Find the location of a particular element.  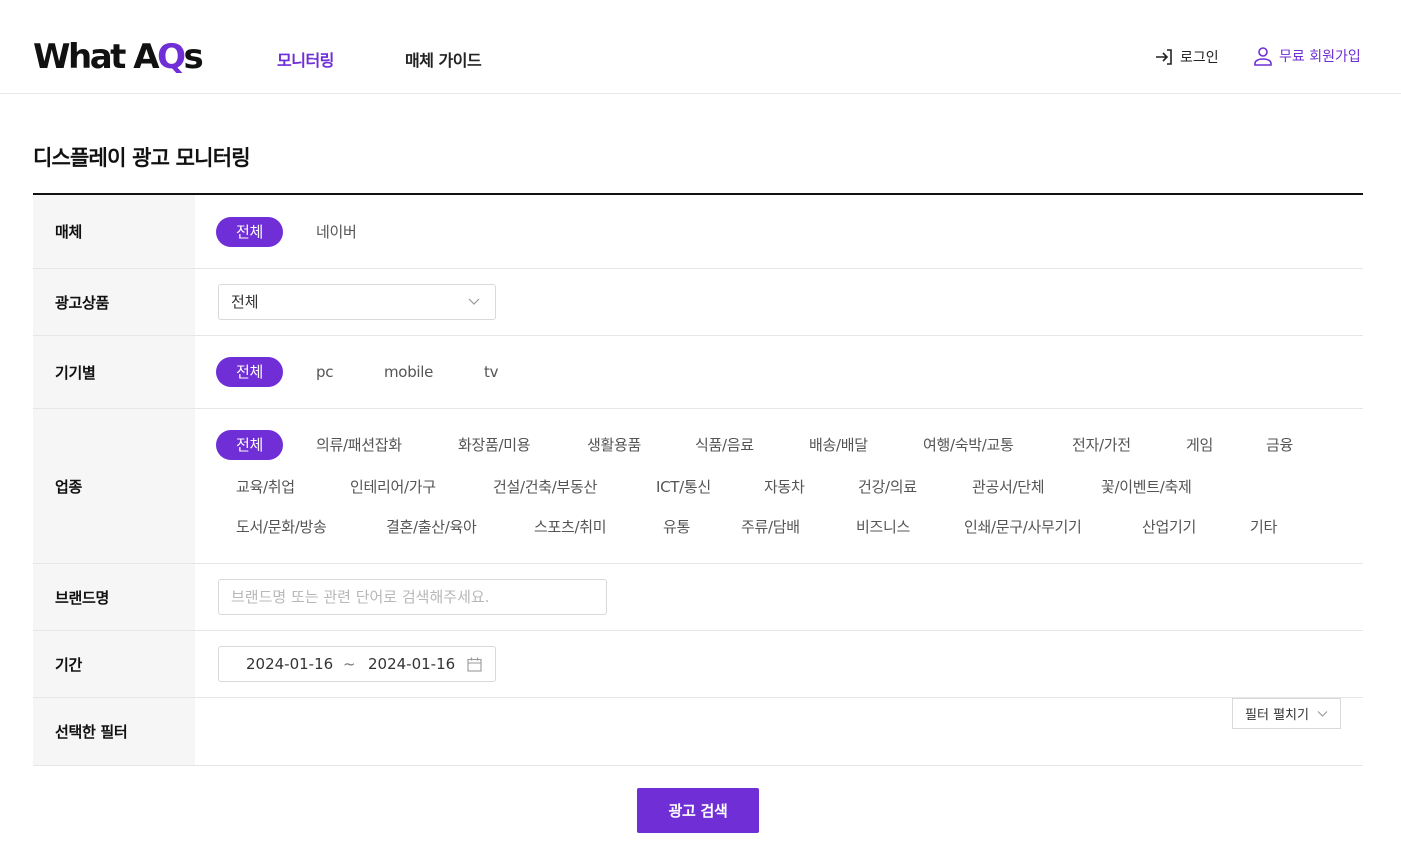

row-label-ad-product: 광고상품 is located at coordinates (114, 302).